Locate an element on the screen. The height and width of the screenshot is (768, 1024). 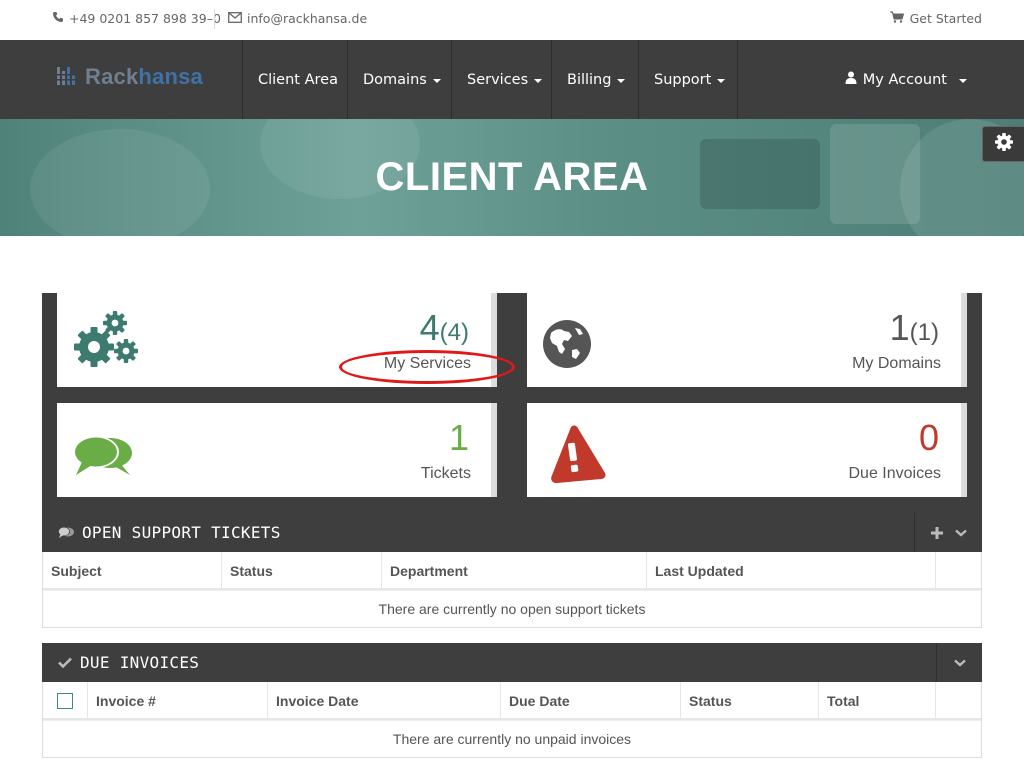
envelope-icon is located at coordinates (235, 18).